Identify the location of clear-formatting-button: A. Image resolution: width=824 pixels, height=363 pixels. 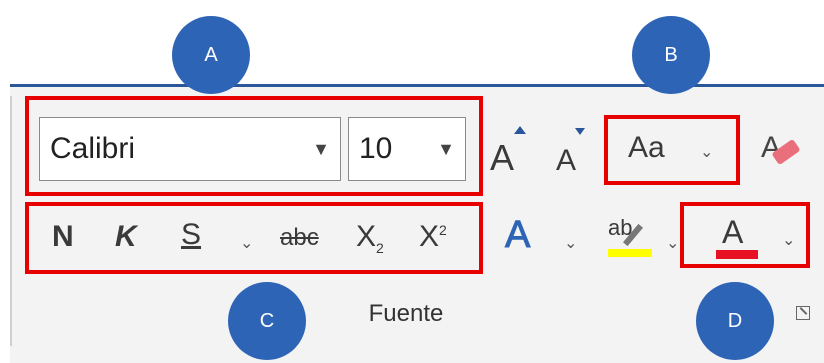
(780, 152).